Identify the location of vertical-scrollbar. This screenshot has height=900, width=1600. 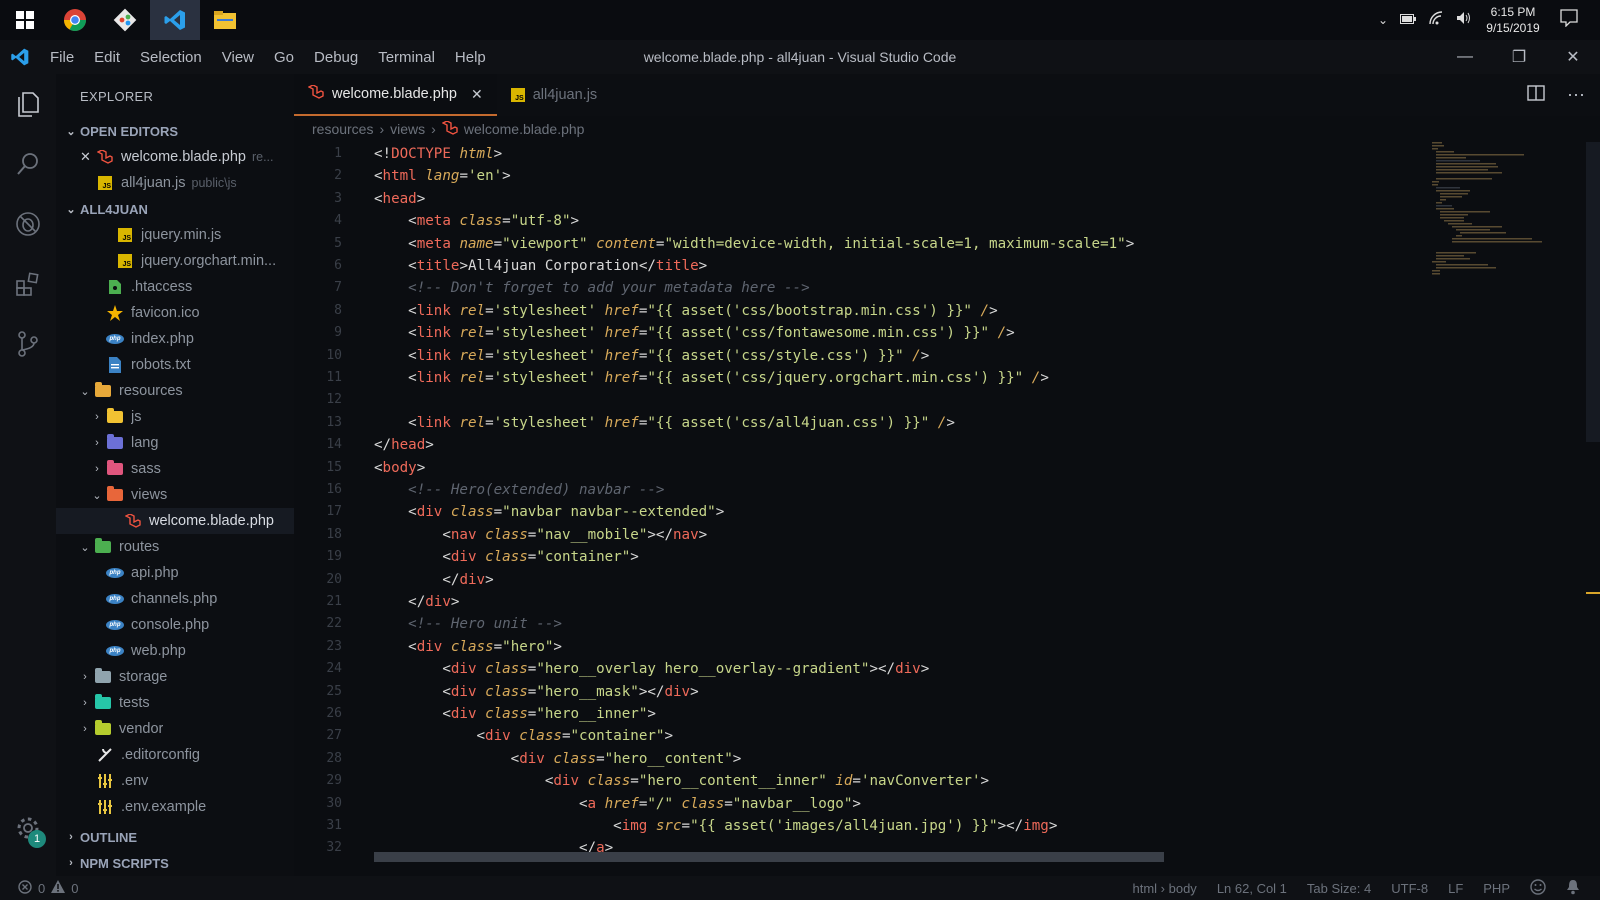
(1593, 292).